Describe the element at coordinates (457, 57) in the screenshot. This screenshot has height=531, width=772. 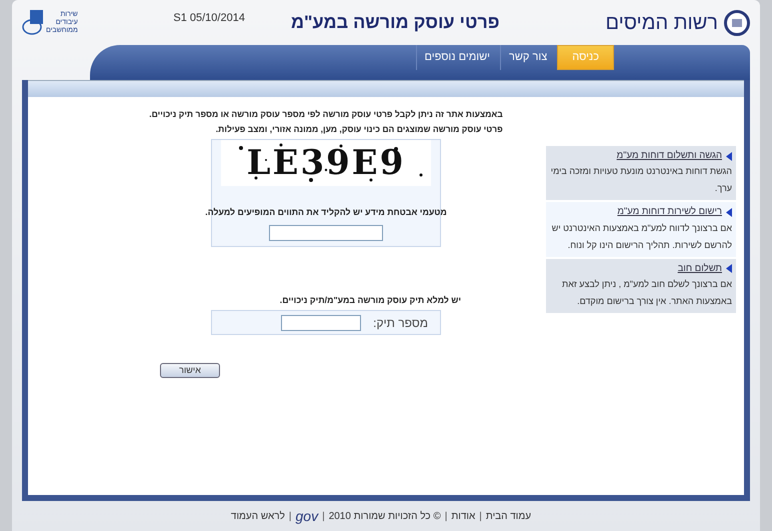
I see `nav-tab: ישומים נוספים` at that location.